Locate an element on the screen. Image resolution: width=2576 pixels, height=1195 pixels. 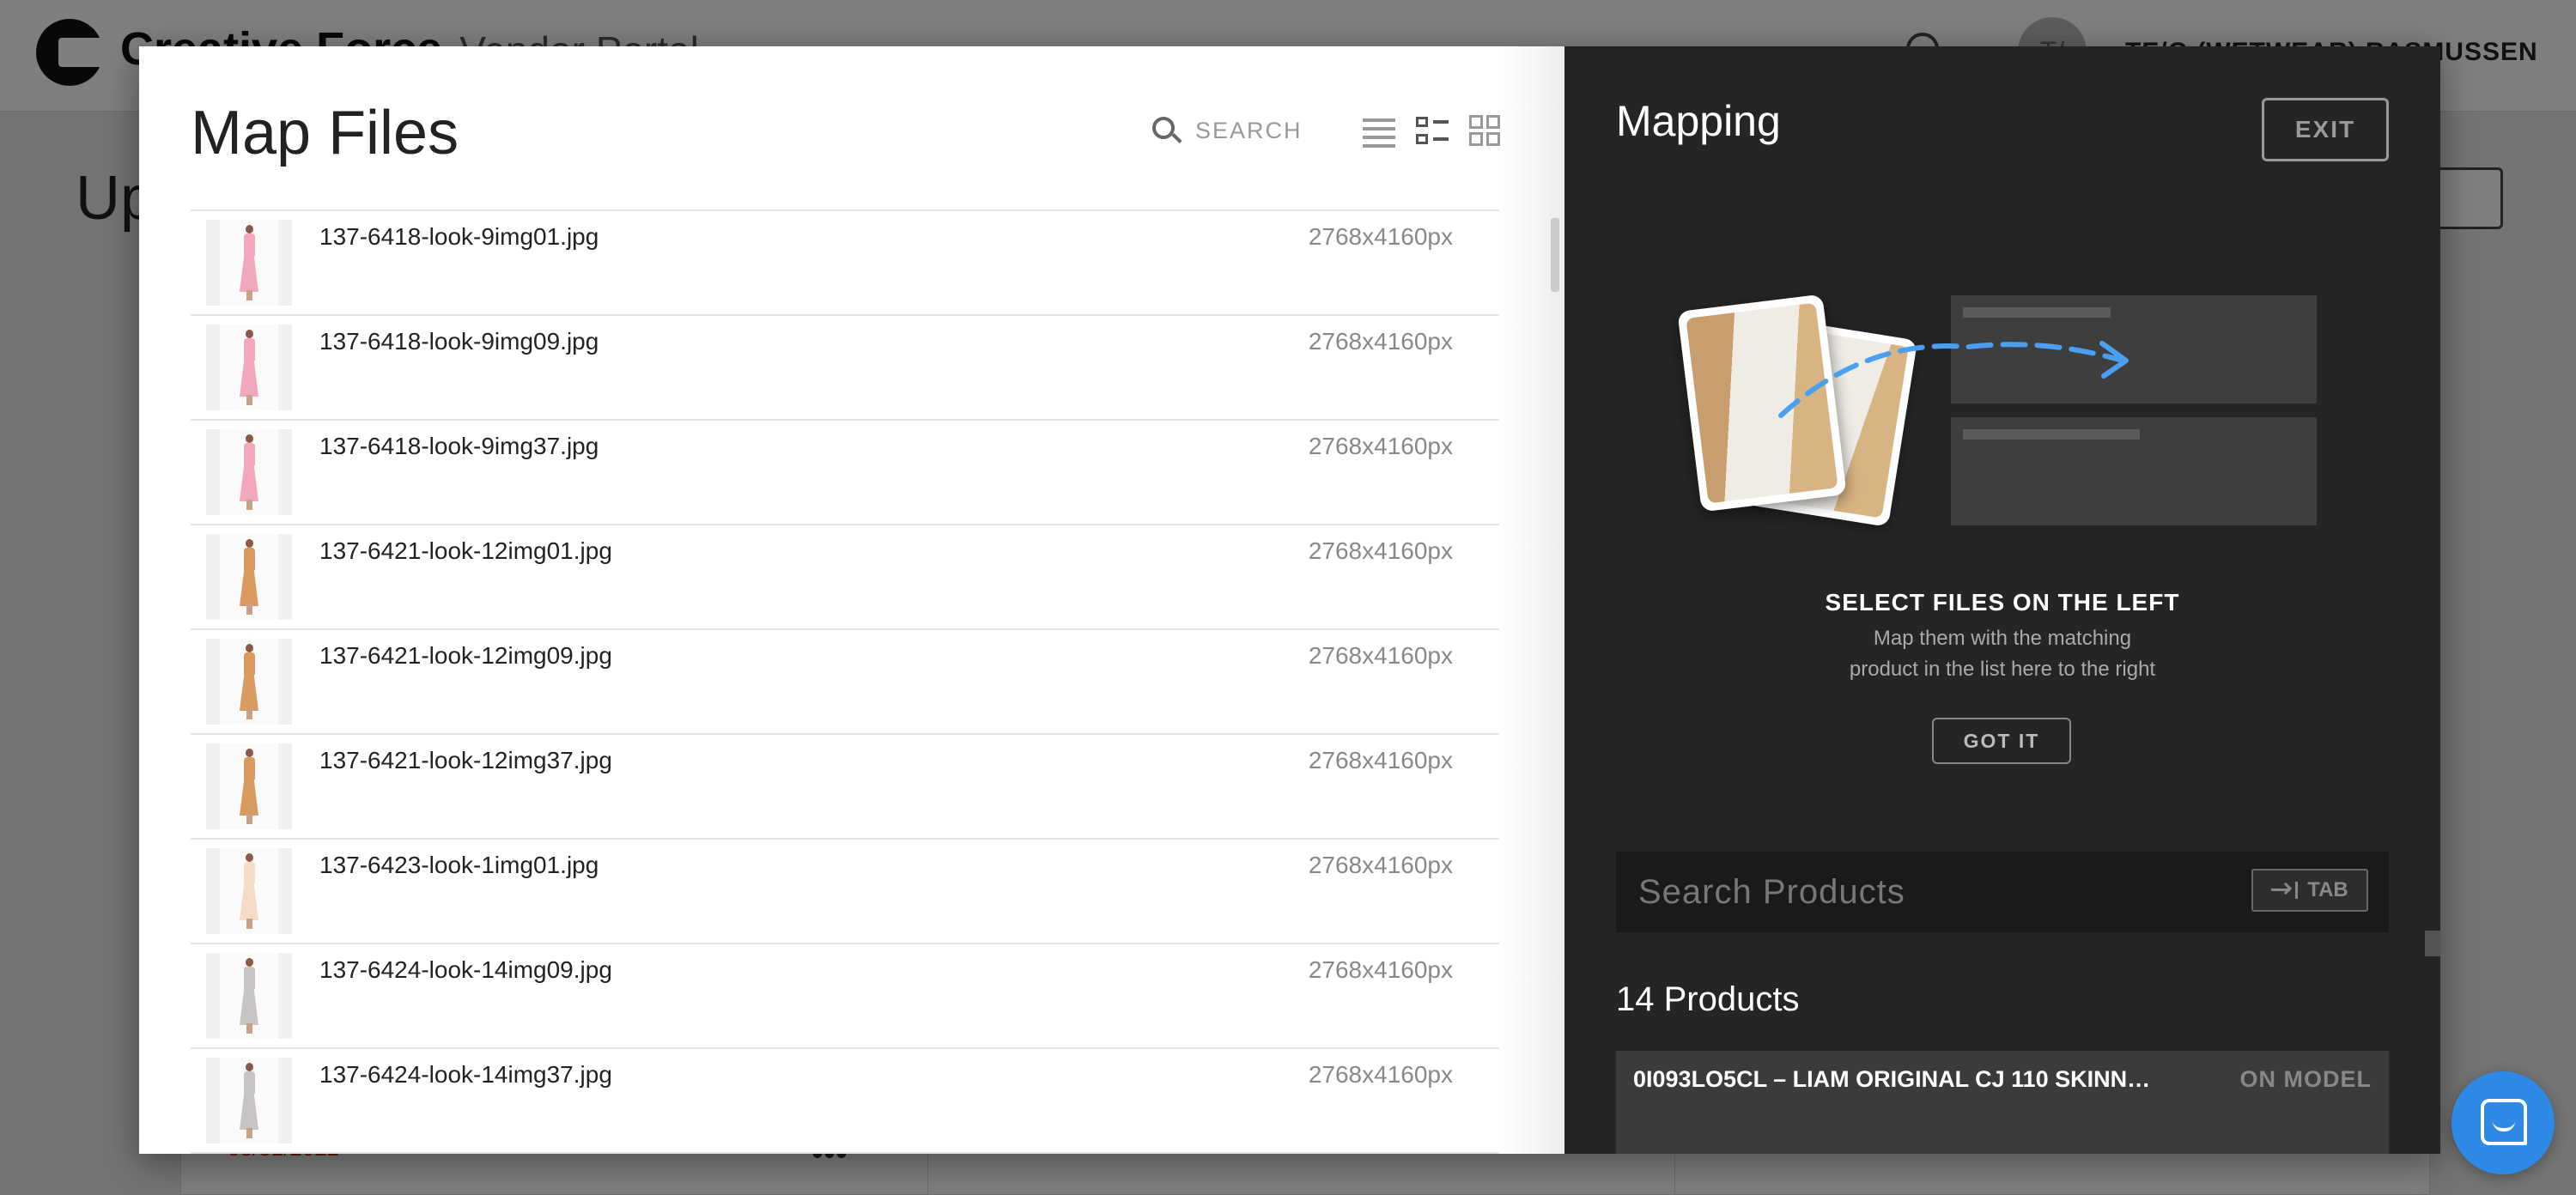
file-search: SEARCH is located at coordinates (1227, 130).